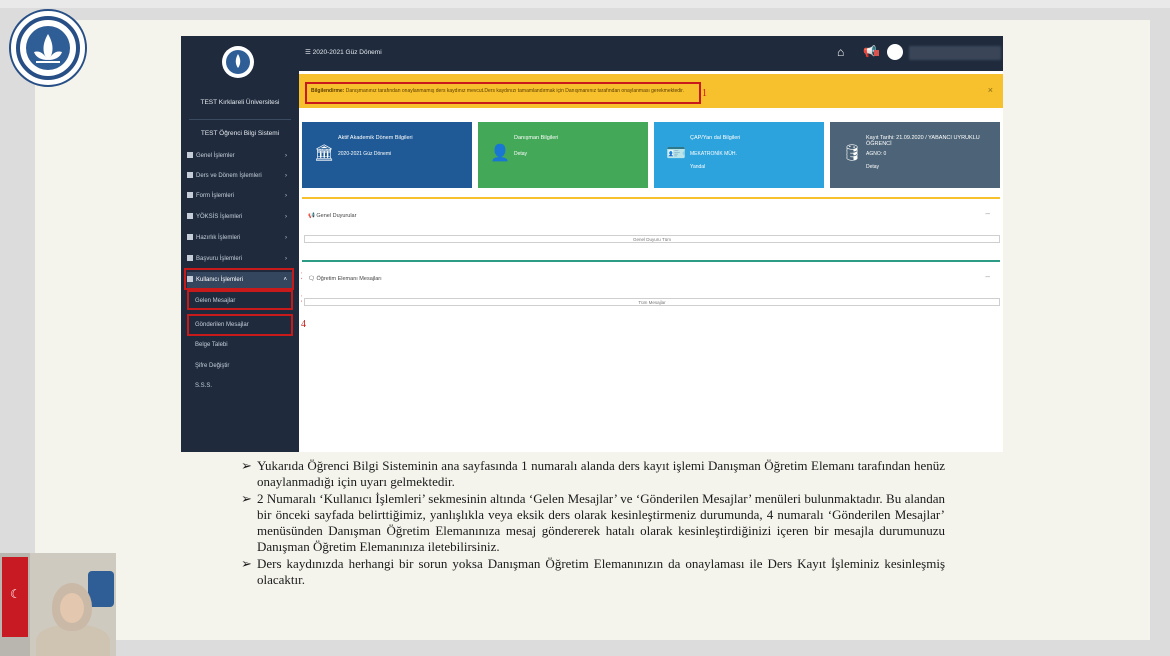 The image size is (1170, 656). Describe the element at coordinates (245, 345) in the screenshot. I see `sidebar-subitem-belge-talebi: Belge Talebi` at that location.